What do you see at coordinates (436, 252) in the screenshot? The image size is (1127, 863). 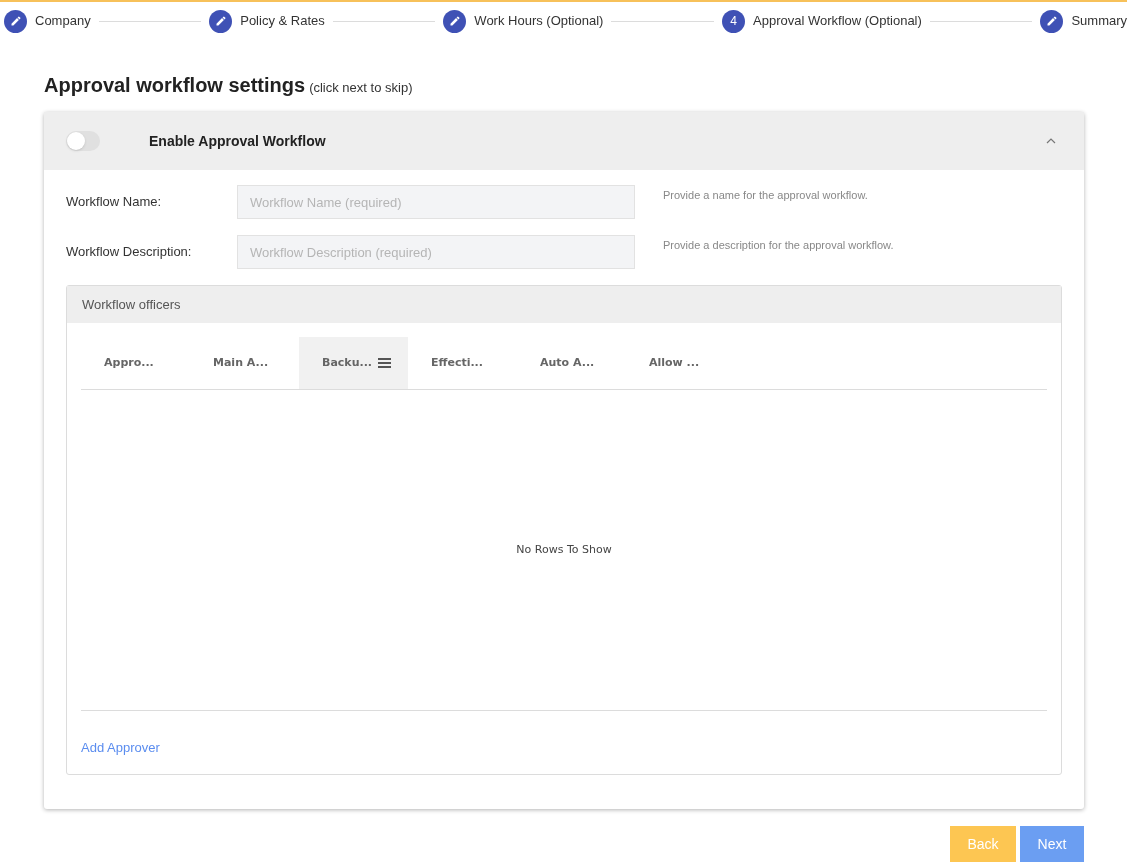 I see `text-field: Workflow Description (required)` at bounding box center [436, 252].